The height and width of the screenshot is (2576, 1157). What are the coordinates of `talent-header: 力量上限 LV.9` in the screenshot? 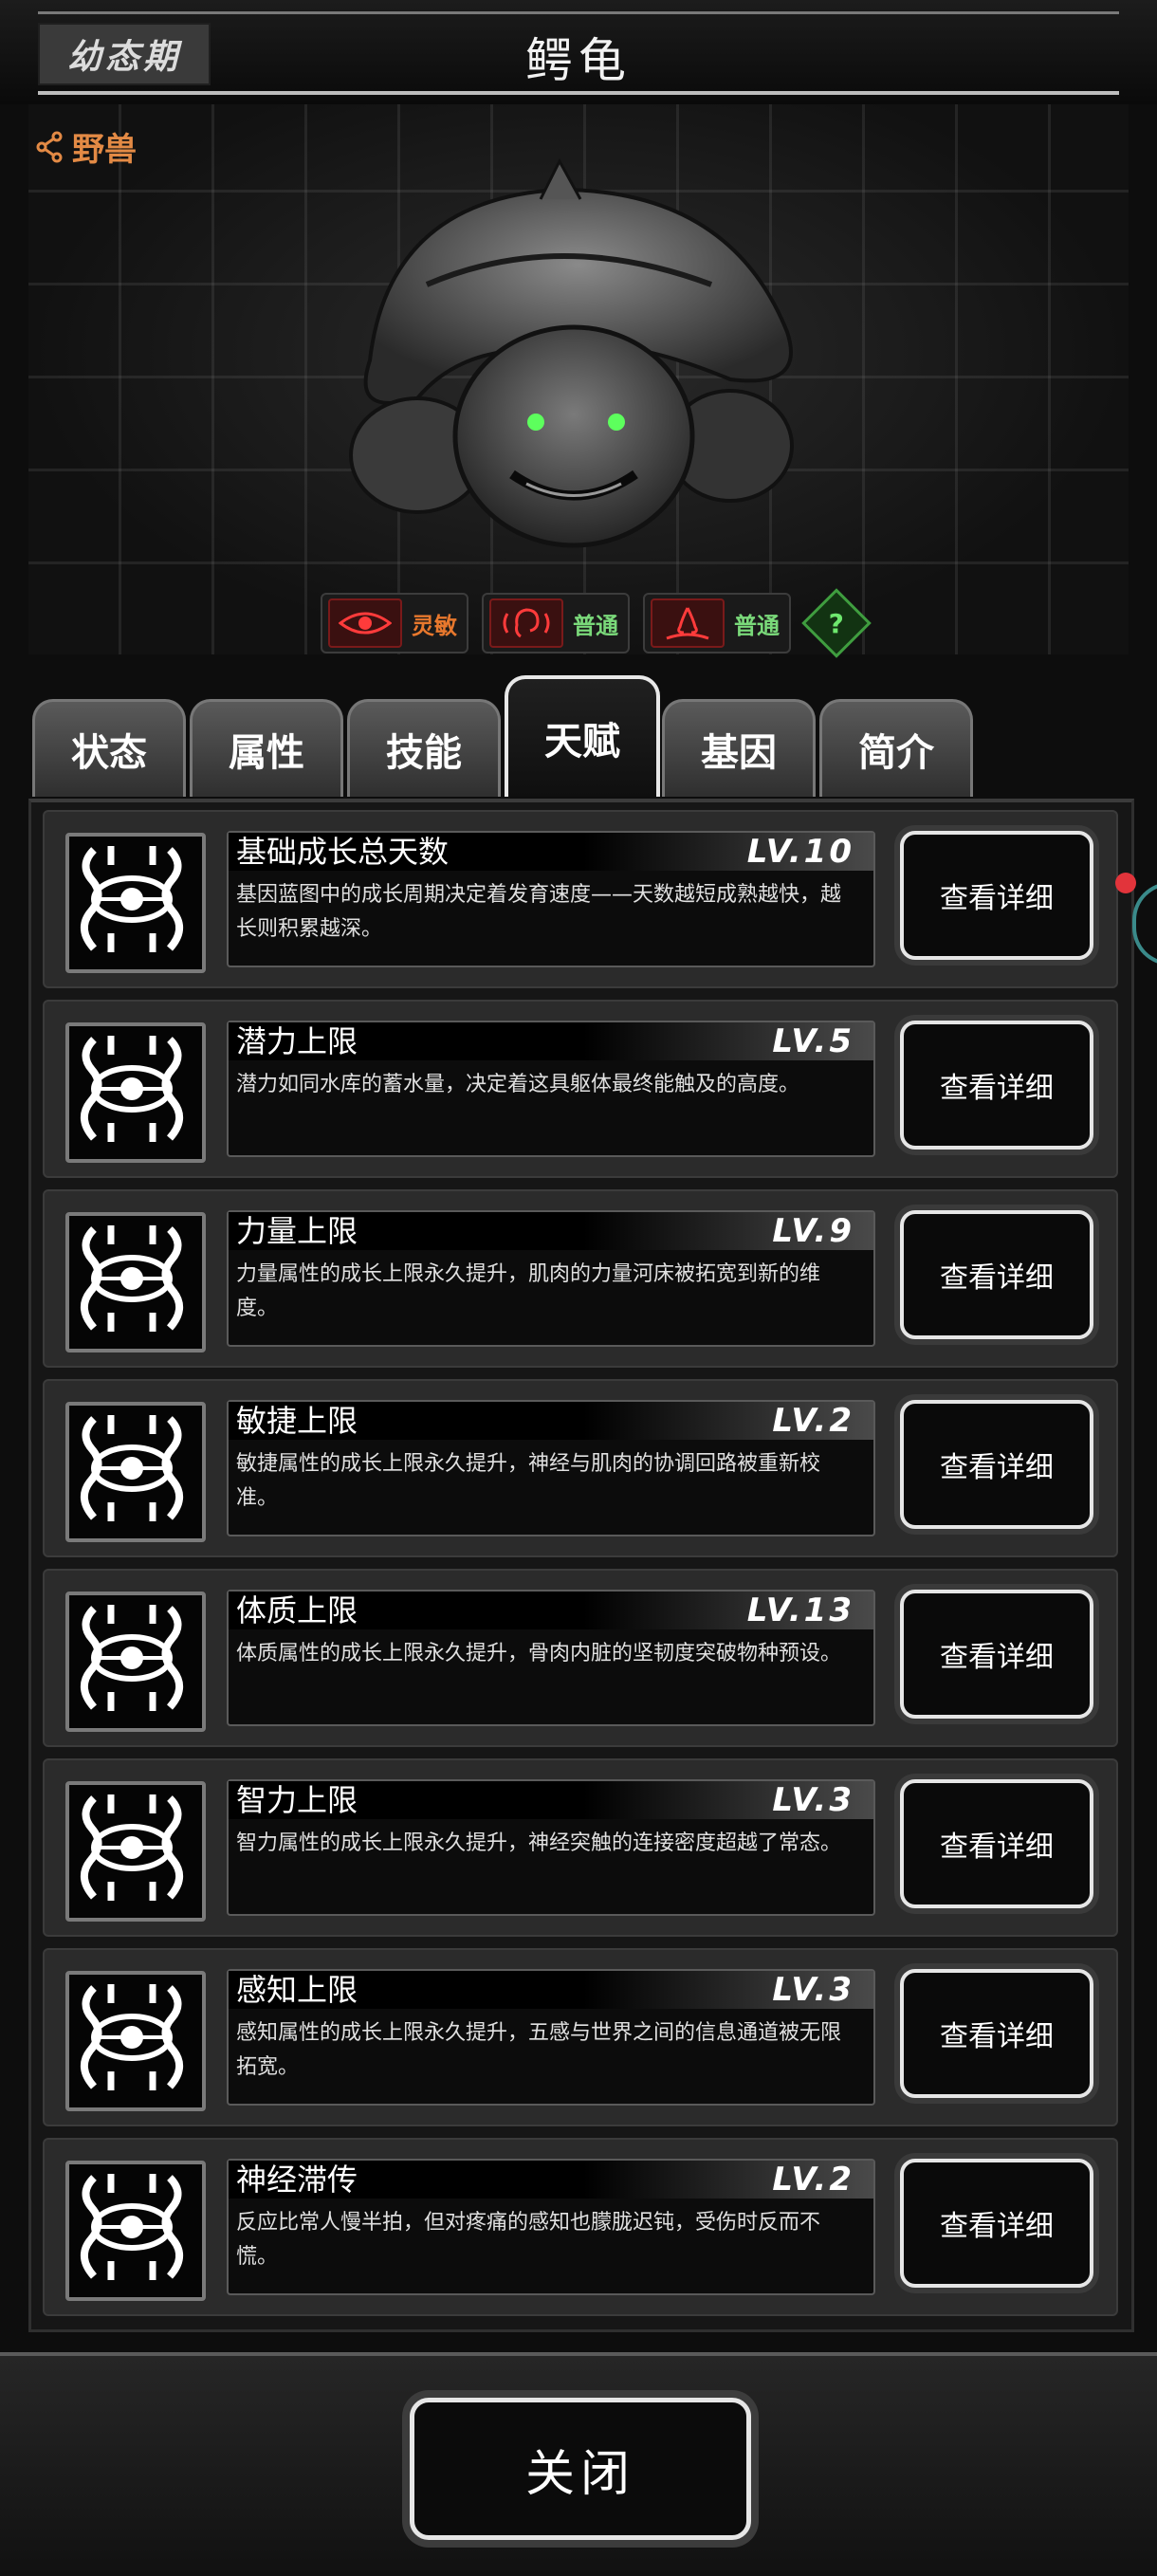 It's located at (551, 1231).